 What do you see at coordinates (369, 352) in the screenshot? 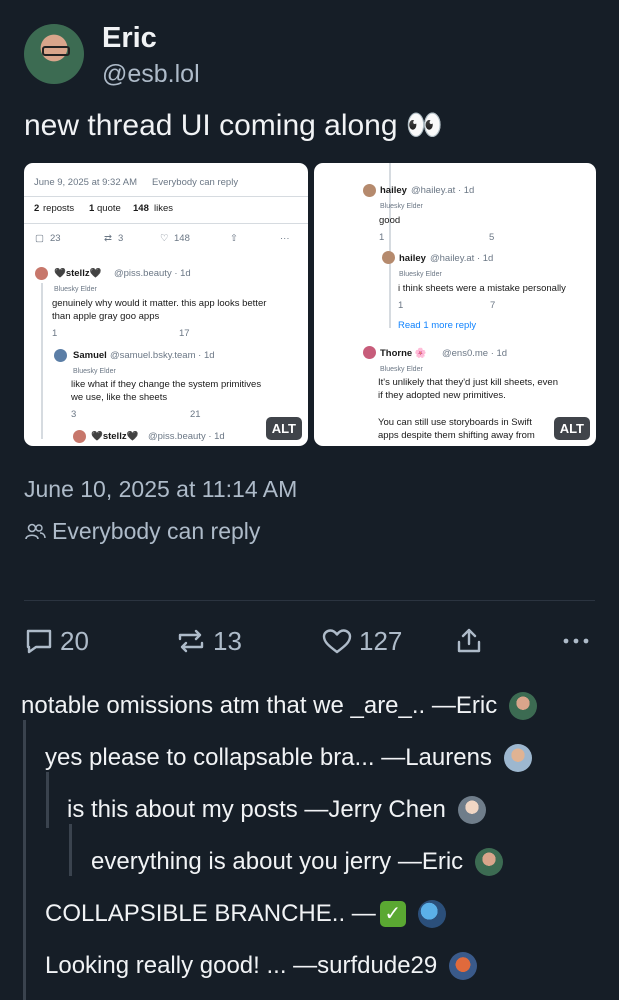
I see `img2-q3-avatar` at bounding box center [369, 352].